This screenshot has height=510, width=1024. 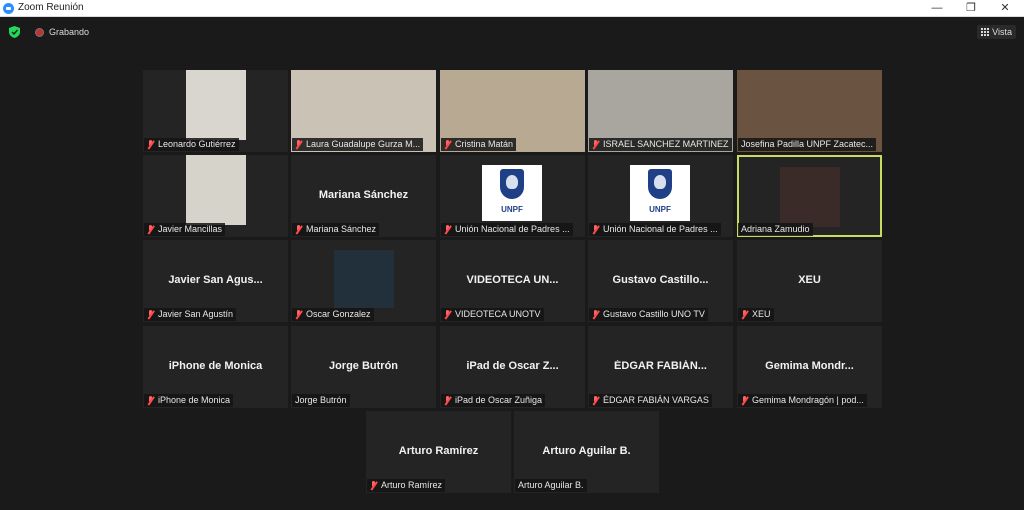 What do you see at coordinates (341, 229) in the screenshot?
I see `participant-name: Mariana Sánchez` at bounding box center [341, 229].